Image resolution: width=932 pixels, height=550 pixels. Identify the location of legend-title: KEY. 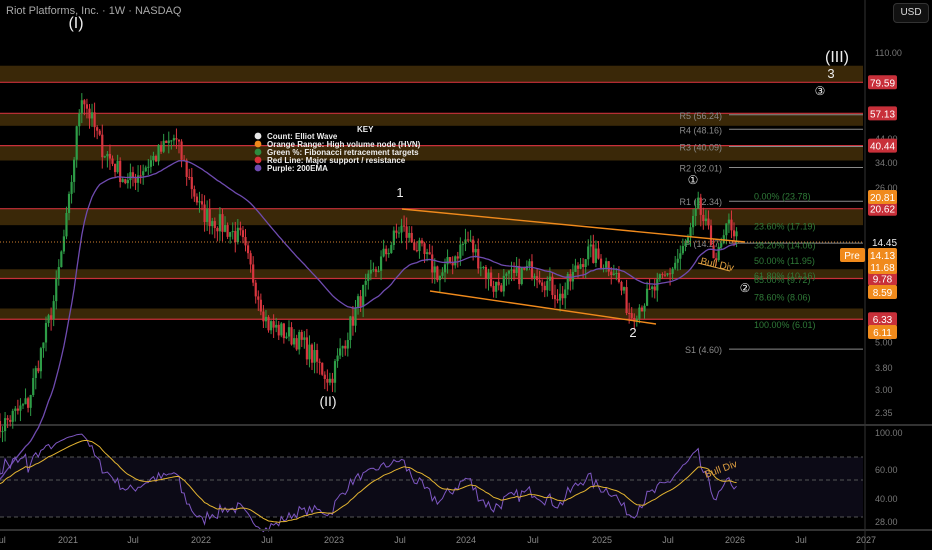
(365, 129).